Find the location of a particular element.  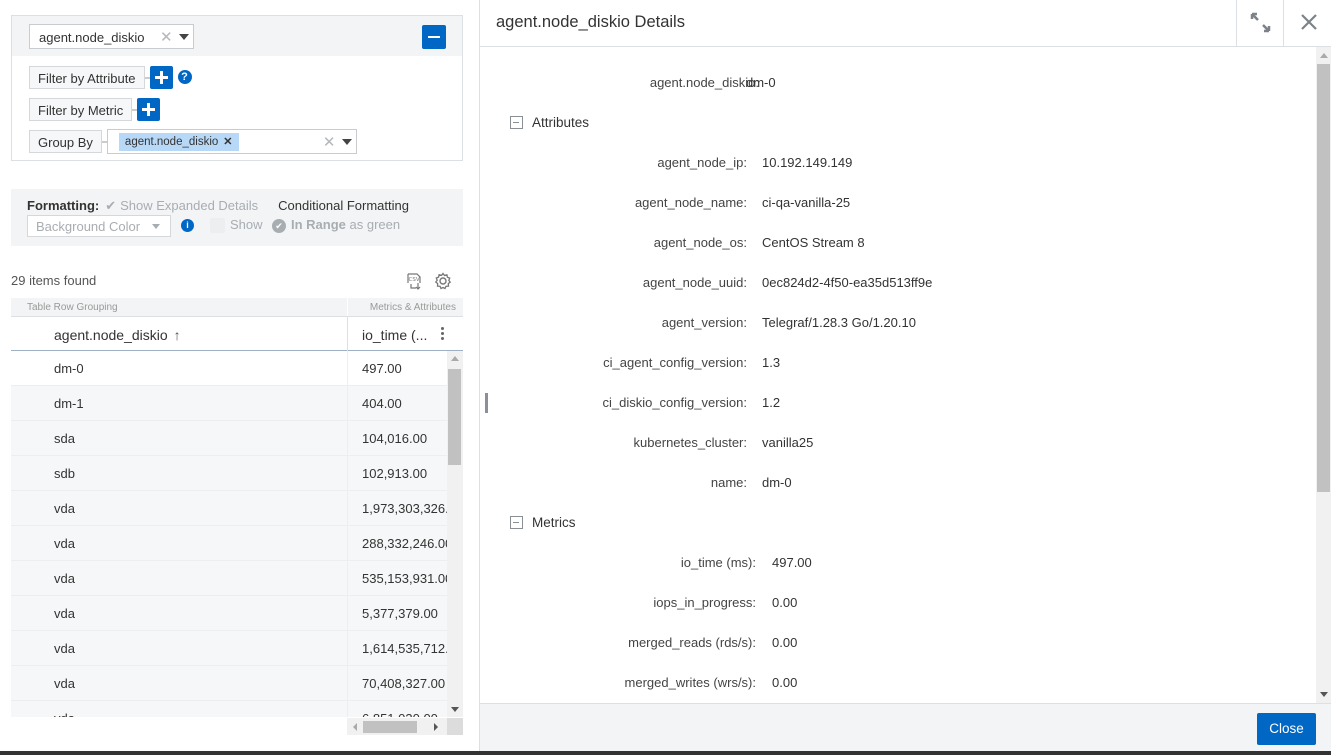

attributes-section-toggle: Attributes is located at coordinates (549, 122).